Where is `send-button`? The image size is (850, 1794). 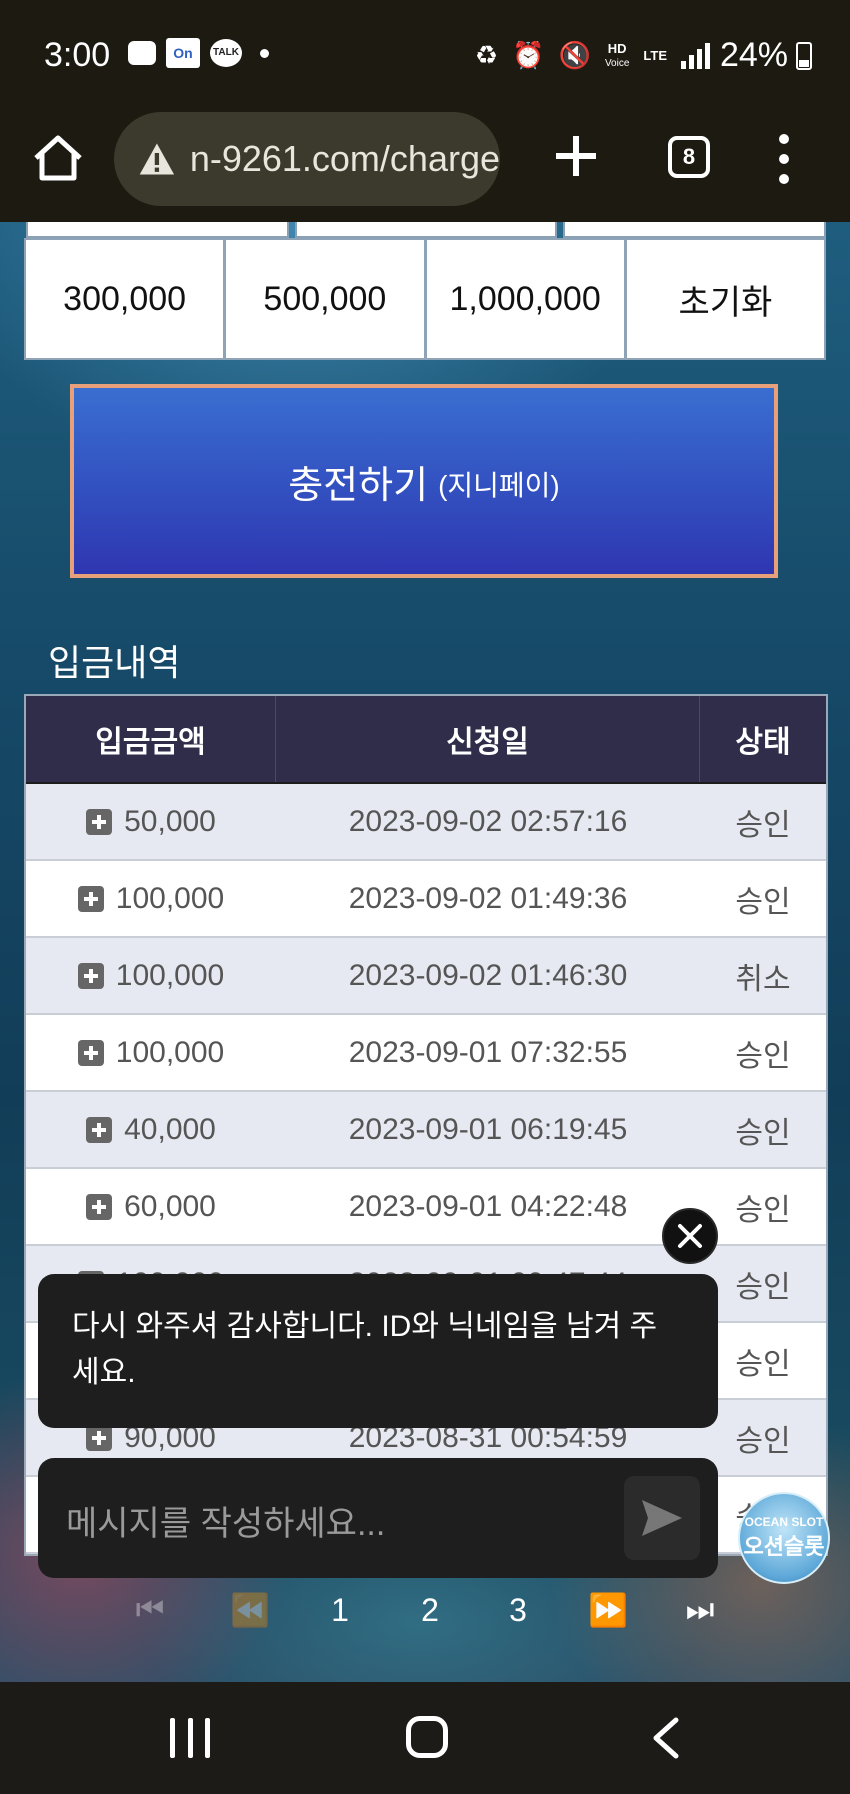
send-button is located at coordinates (662, 1518).